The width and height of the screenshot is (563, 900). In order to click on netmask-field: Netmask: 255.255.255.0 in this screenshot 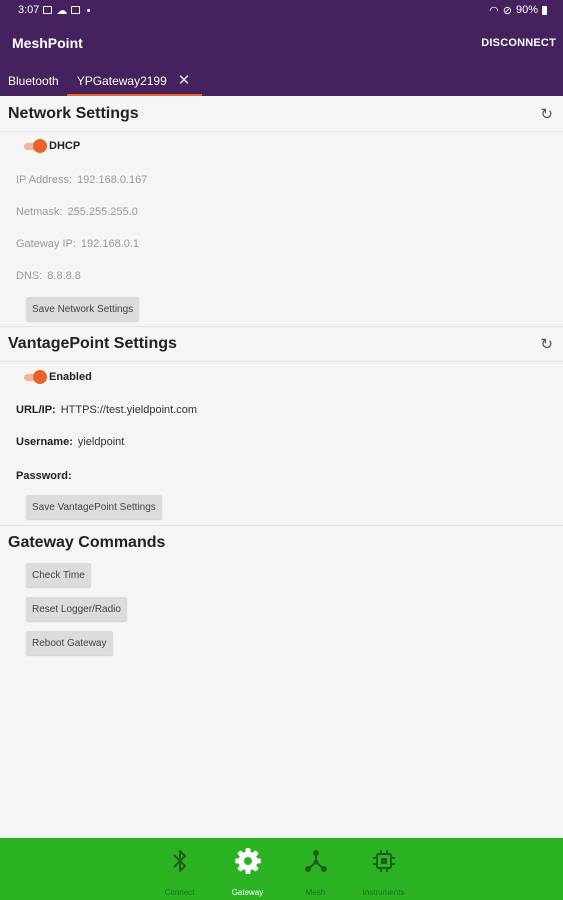, I will do `click(77, 212)`.